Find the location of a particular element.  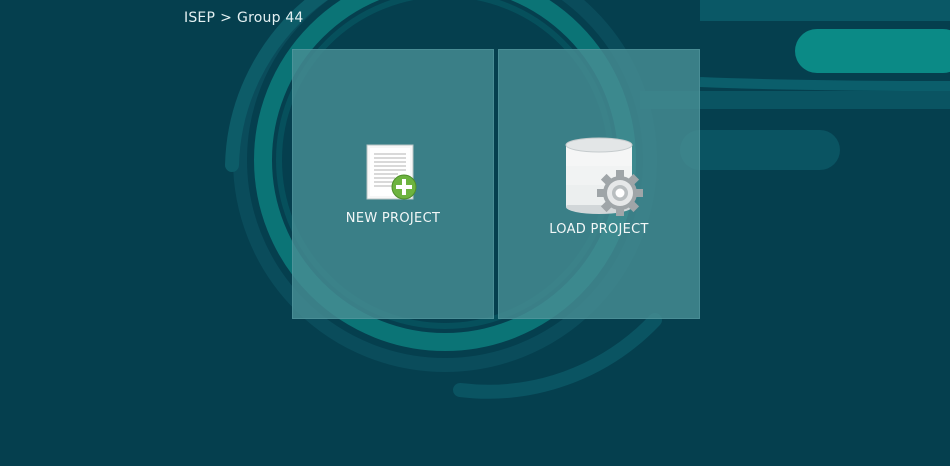

load-project-label: LOAD PROJECT is located at coordinates (599, 229).